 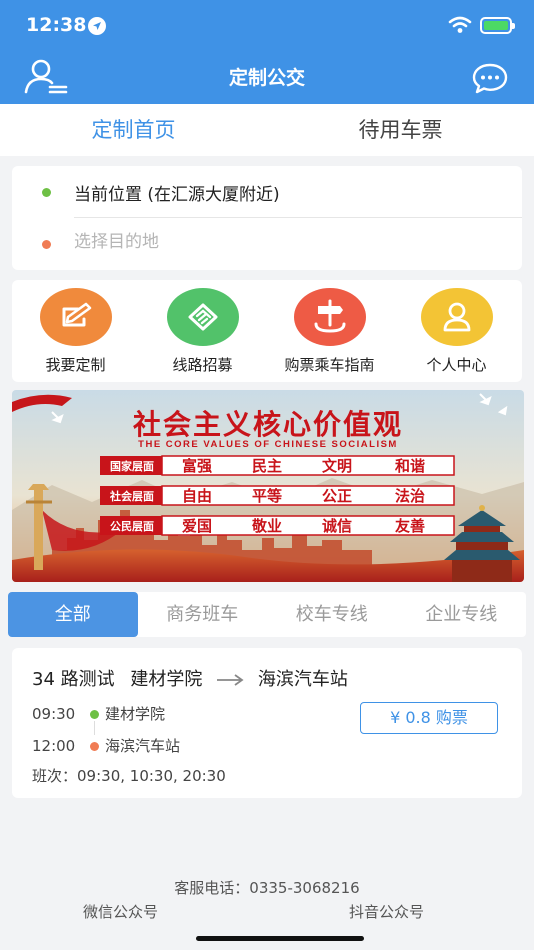 What do you see at coordinates (143, 746) in the screenshot?
I see `stop-name: 海滨汽车站` at bounding box center [143, 746].